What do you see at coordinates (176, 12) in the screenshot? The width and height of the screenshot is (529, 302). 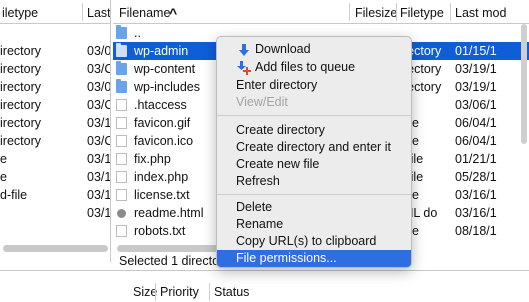 I see `sort-ascending-icon: ^` at bounding box center [176, 12].